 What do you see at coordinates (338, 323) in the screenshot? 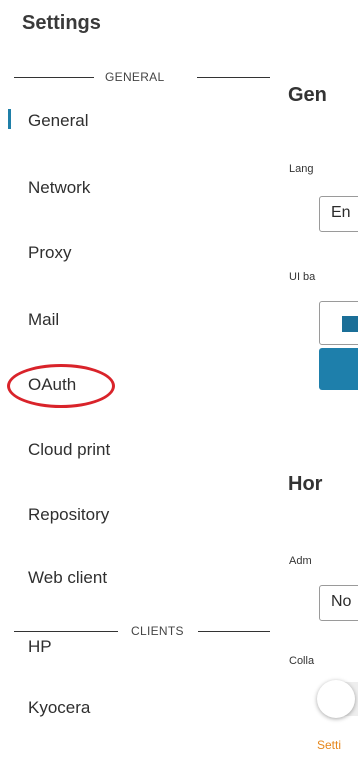
I see `color-picker-field` at bounding box center [338, 323].